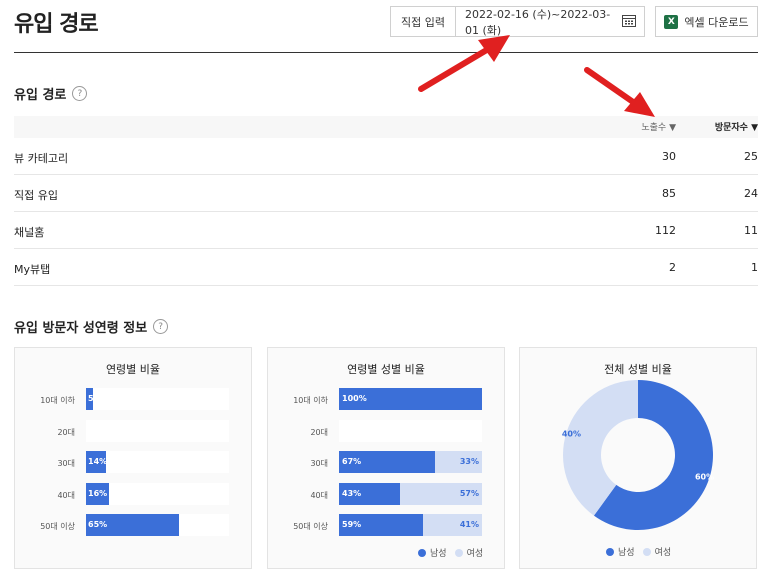 The height and width of the screenshot is (572, 773). Describe the element at coordinates (423, 21) in the screenshot. I see `direct-input-button: 직접 입력` at that location.